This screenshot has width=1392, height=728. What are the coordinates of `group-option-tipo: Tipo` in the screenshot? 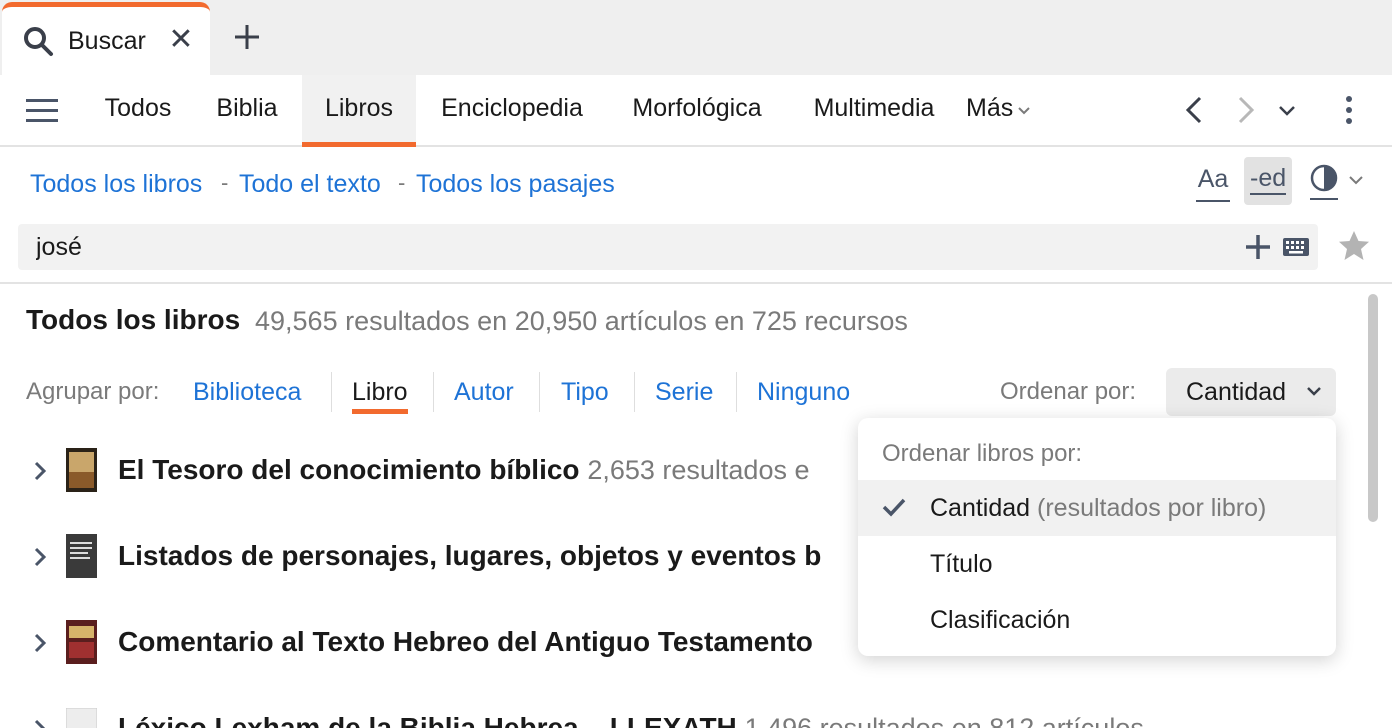 It's located at (585, 392).